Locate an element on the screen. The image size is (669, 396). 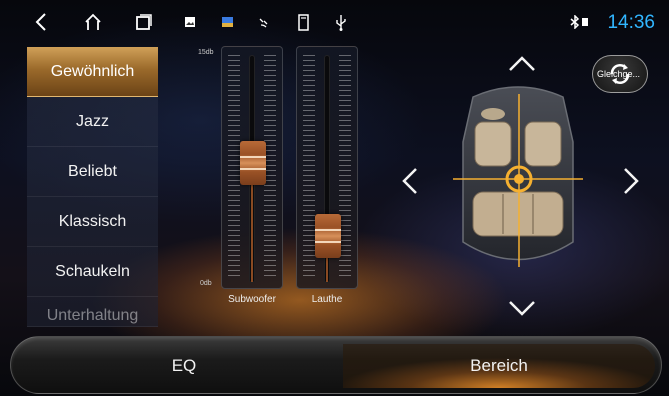
preset-beliebt: Beliebt is located at coordinates (92, 172).